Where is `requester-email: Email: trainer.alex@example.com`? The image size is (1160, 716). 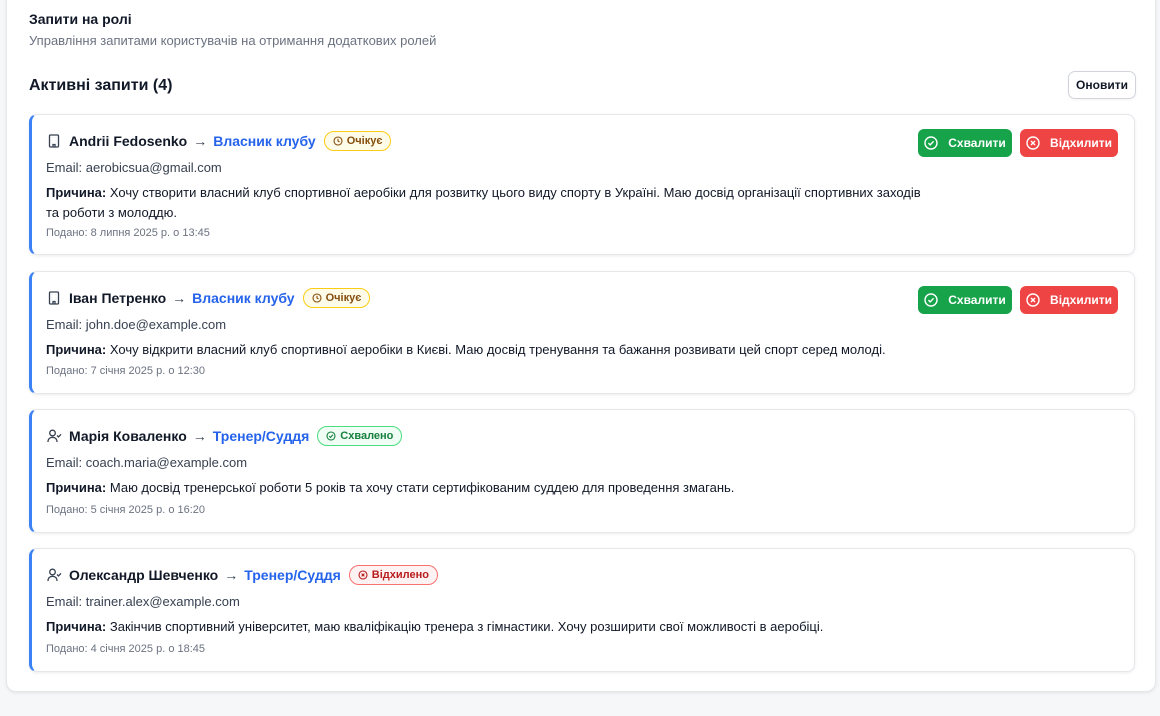 requester-email: Email: trainer.alex@example.com is located at coordinates (143, 601).